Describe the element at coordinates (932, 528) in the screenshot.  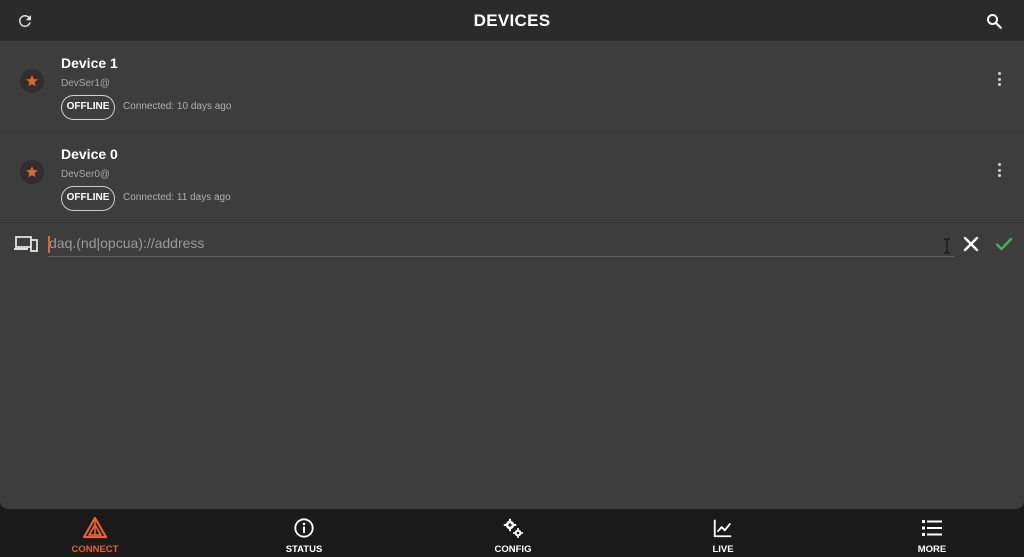
I see `list-icon` at that location.